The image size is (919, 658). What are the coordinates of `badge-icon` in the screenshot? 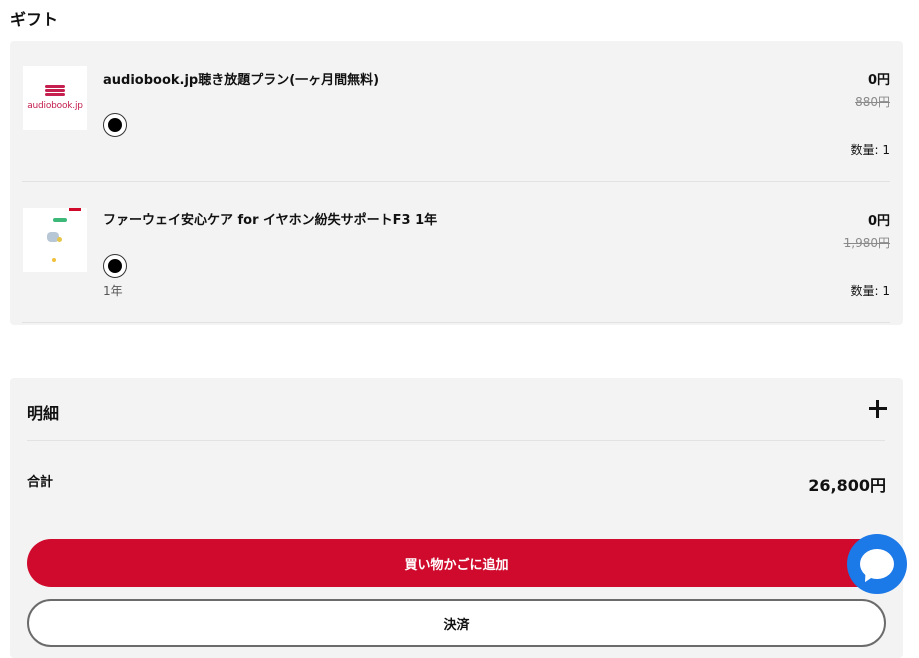 It's located at (60, 220).